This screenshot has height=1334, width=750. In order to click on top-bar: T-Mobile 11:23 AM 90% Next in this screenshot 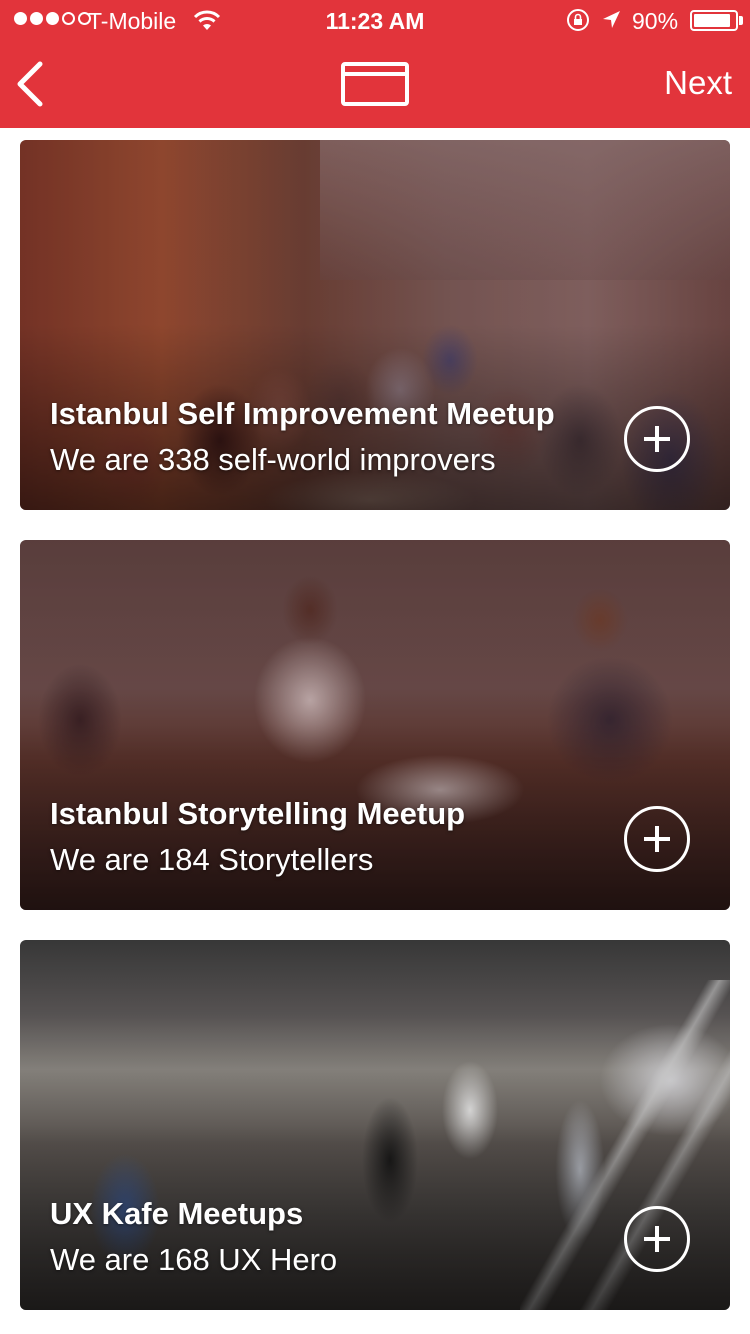, I will do `click(375, 64)`.